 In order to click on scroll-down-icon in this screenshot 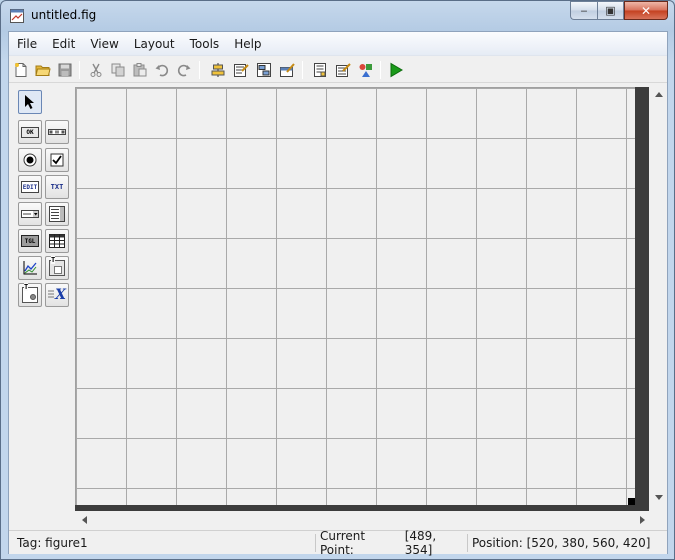, I will do `click(659, 498)`.